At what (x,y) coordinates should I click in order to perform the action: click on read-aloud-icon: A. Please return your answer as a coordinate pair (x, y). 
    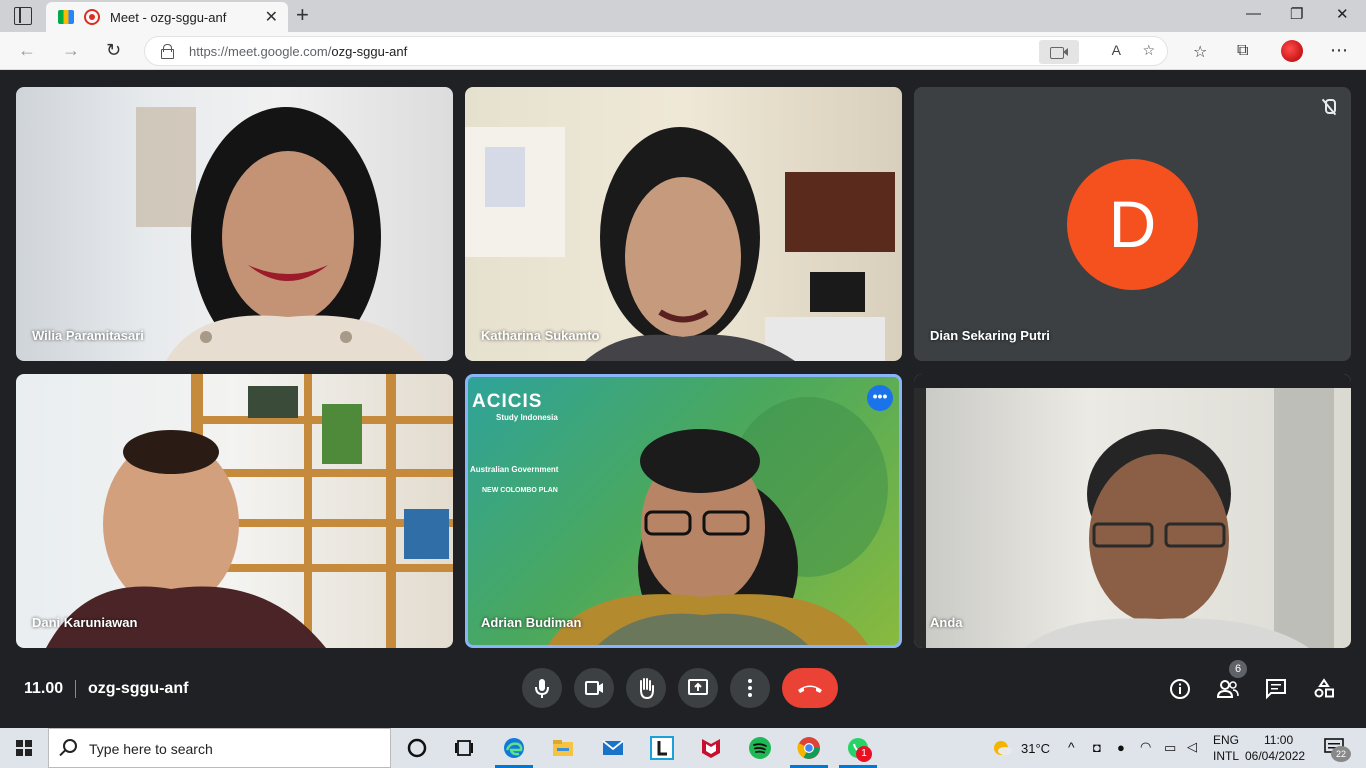
    Looking at the image, I should click on (1116, 50).